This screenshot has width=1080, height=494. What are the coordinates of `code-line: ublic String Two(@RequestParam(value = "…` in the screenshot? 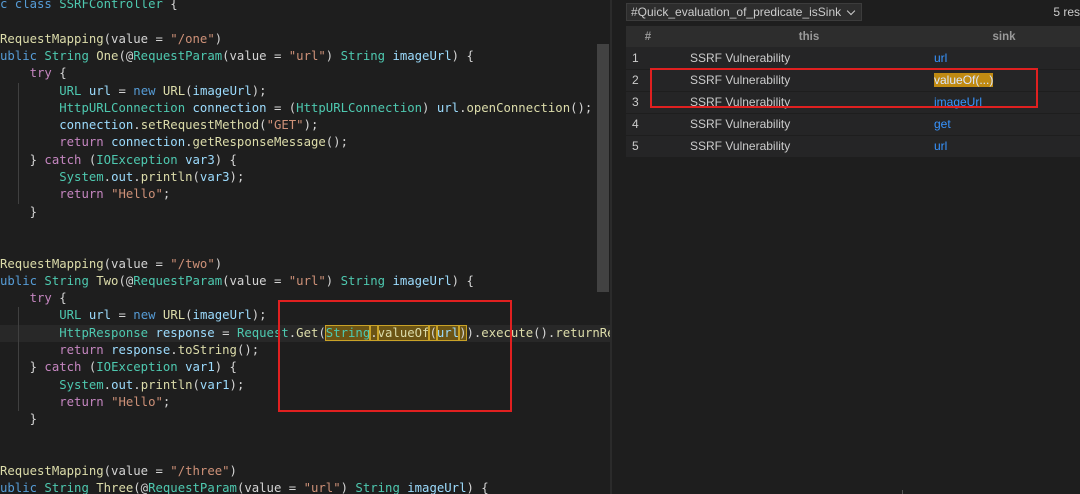 It's located at (305, 281).